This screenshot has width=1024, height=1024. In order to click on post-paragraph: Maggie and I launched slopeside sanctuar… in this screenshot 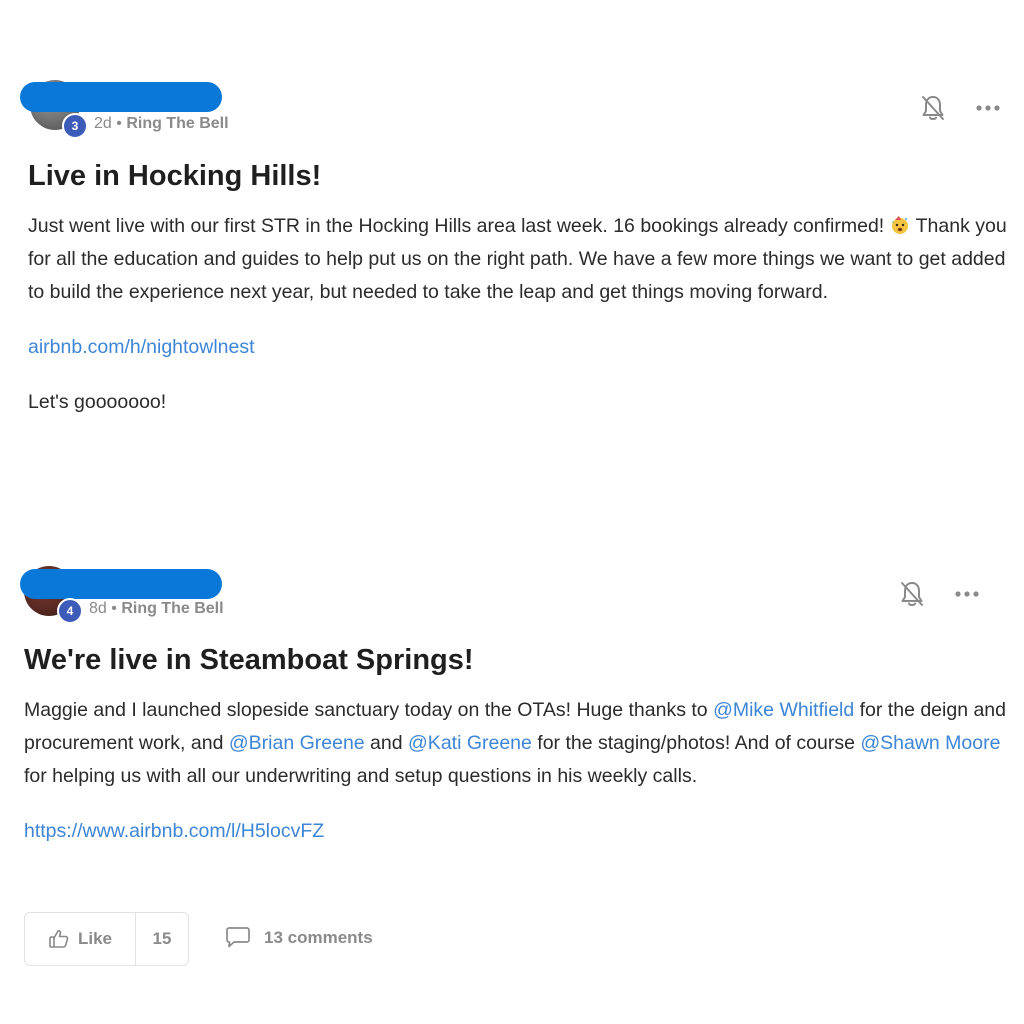, I will do `click(519, 743)`.